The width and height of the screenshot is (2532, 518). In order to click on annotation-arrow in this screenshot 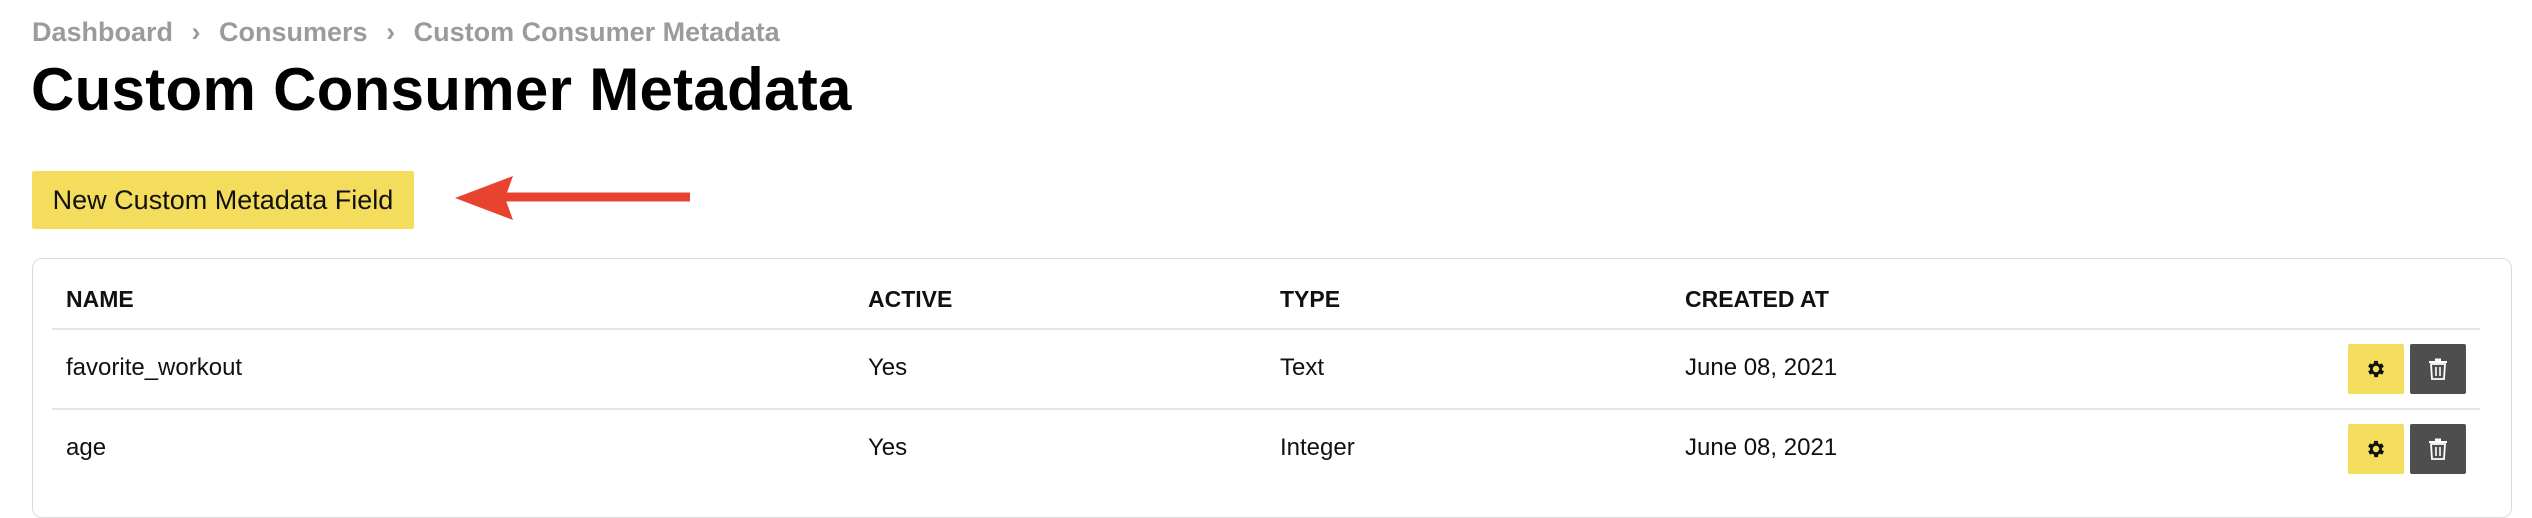, I will do `click(572, 198)`.